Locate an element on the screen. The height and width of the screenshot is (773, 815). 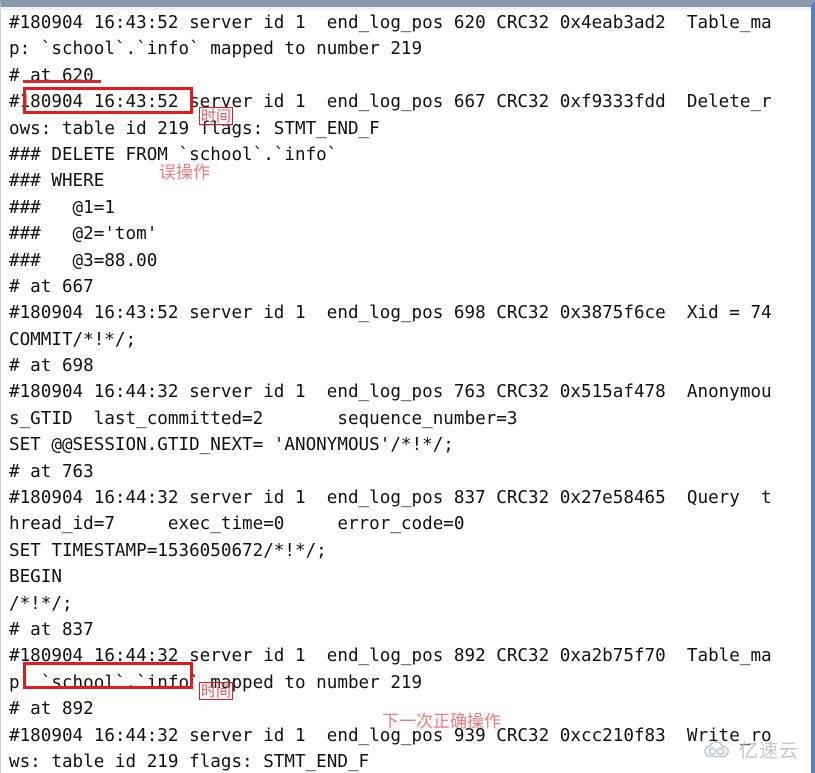
log-line: ### @3=88.00 is located at coordinates (83, 260).